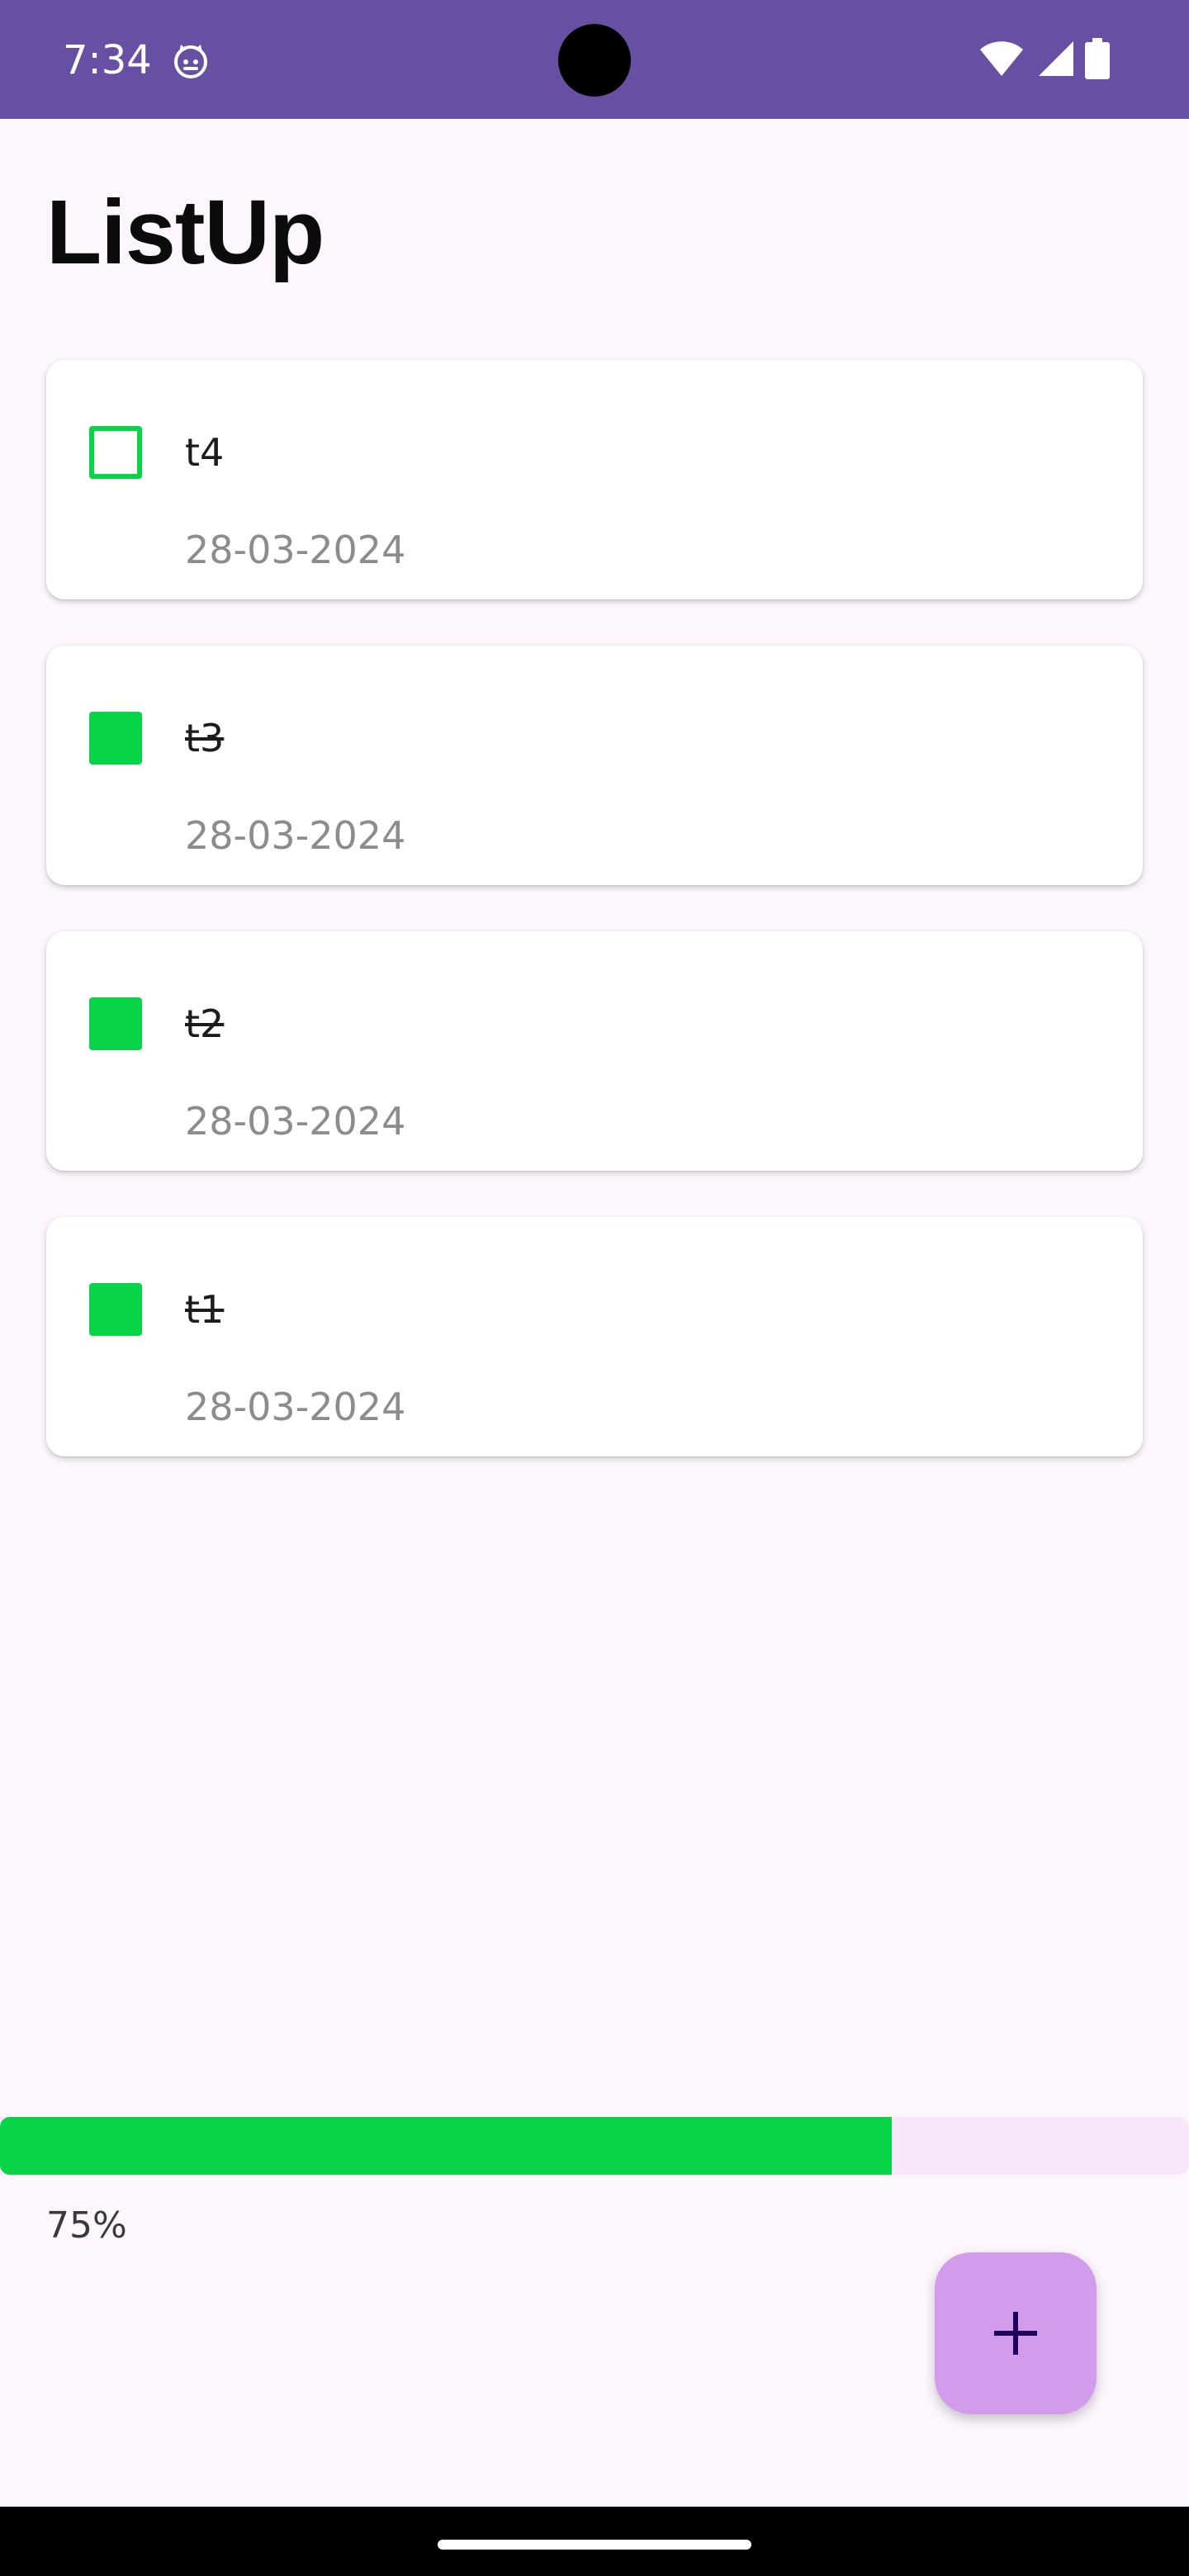 This screenshot has height=2576, width=1189. What do you see at coordinates (205, 1024) in the screenshot?
I see `task-name: t2` at bounding box center [205, 1024].